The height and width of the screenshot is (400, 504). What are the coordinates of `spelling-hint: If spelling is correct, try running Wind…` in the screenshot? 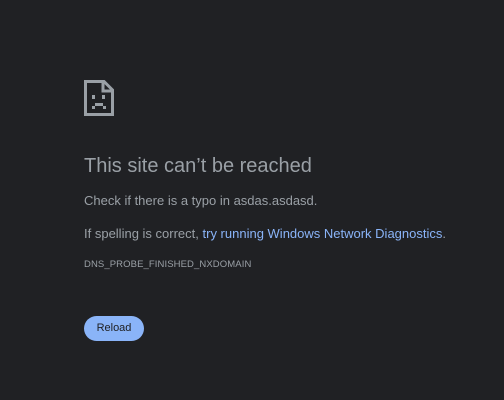 It's located at (265, 234).